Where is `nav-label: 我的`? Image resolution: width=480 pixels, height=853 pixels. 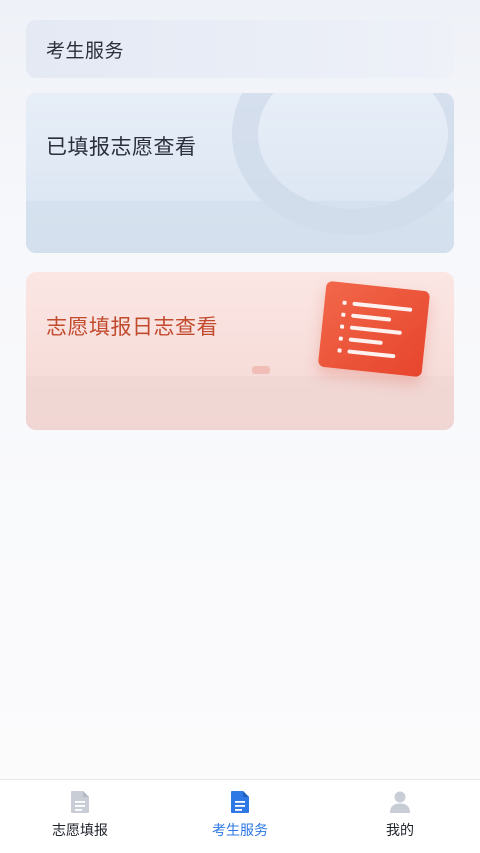
nav-label: 我的 is located at coordinates (400, 831).